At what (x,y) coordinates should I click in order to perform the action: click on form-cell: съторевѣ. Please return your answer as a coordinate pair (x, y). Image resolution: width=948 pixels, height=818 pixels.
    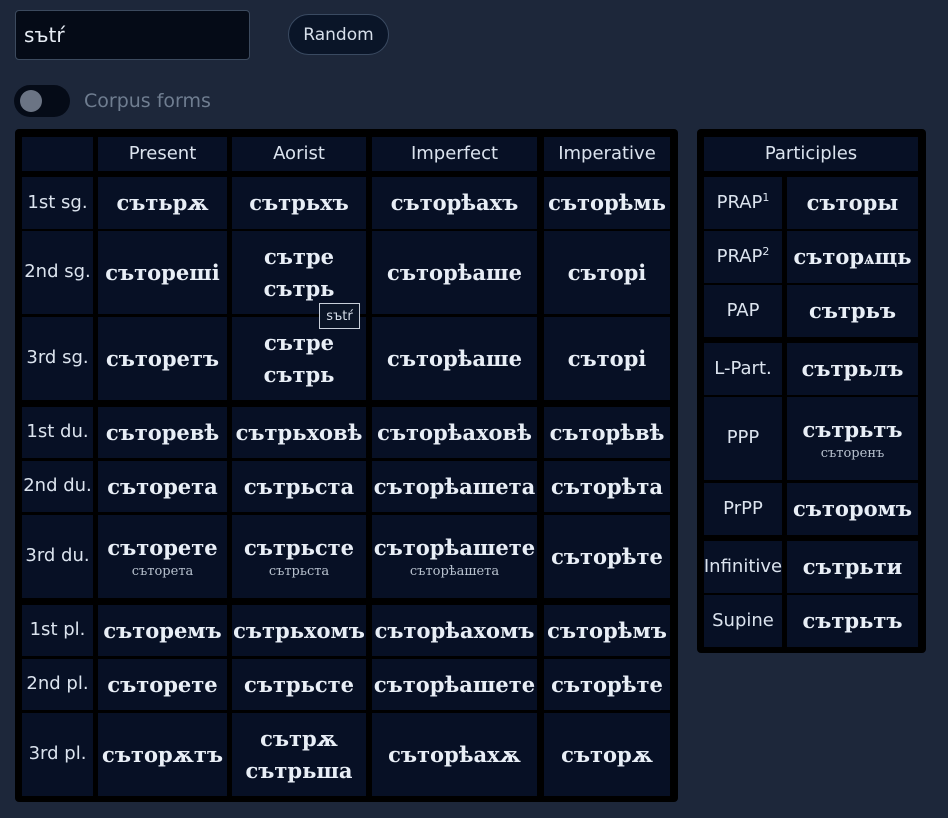
    Looking at the image, I should click on (162, 432).